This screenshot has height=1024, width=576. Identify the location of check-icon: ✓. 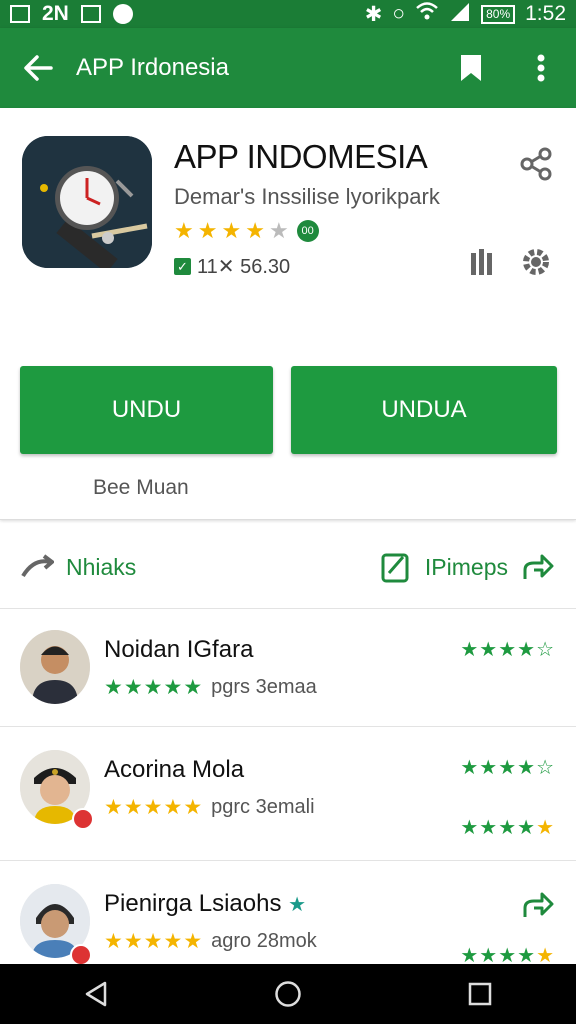
(182, 266).